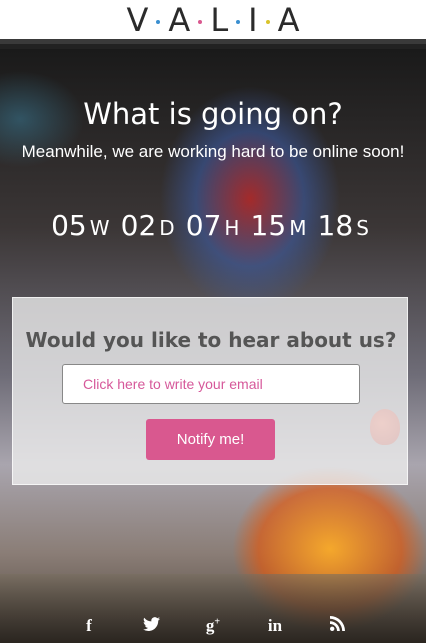 Image resolution: width=426 pixels, height=643 pixels. I want to click on google-plus-icon: g+, so click(213, 626).